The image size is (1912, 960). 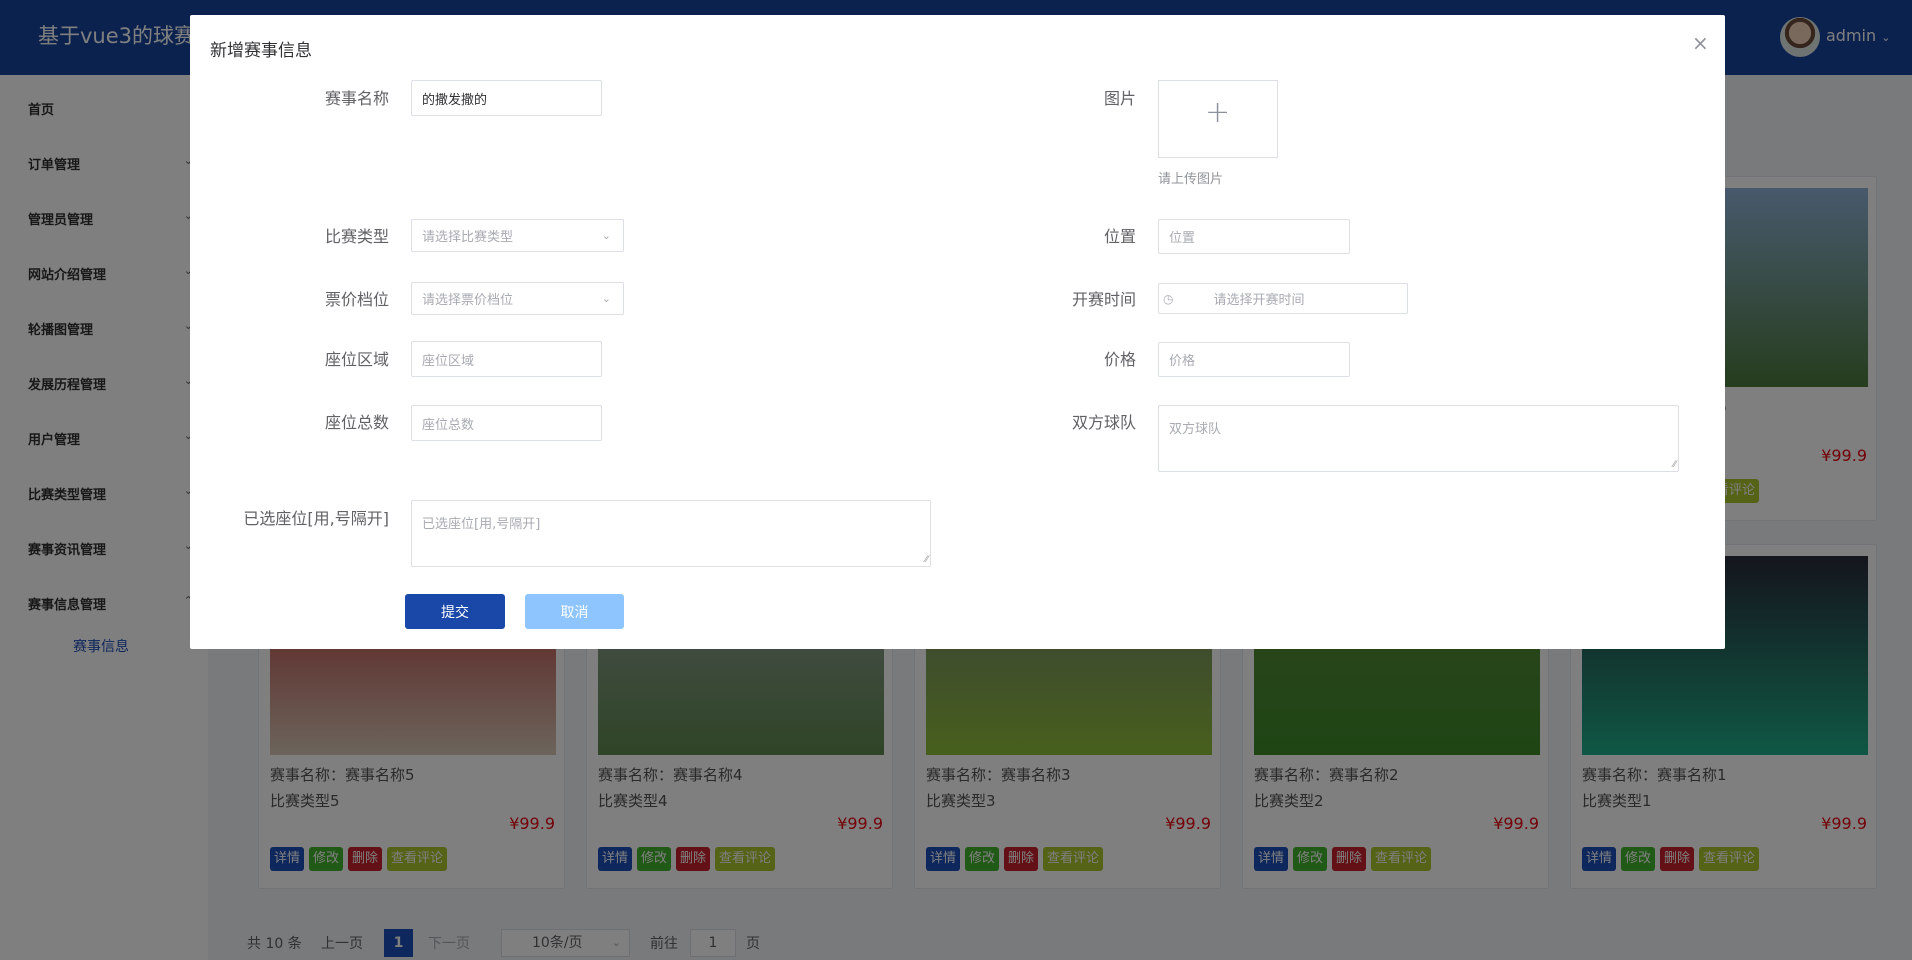 I want to click on price-input: 价格, so click(x=1254, y=359).